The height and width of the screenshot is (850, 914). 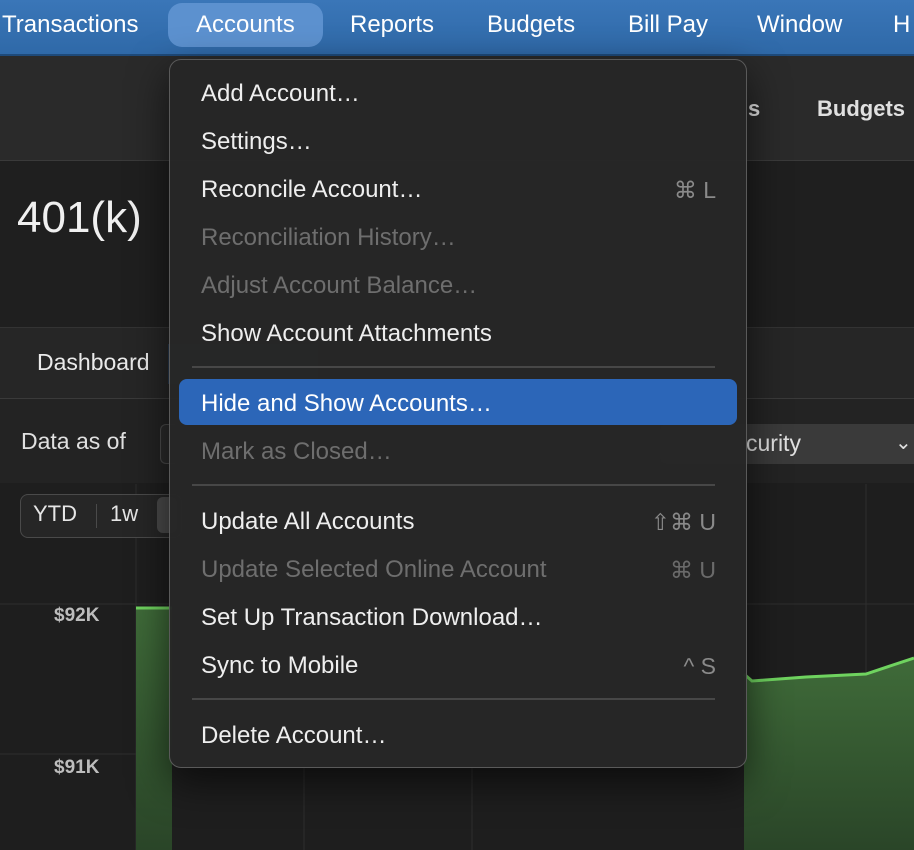 What do you see at coordinates (70, 25) in the screenshot?
I see `menu-transactions: Transactions` at bounding box center [70, 25].